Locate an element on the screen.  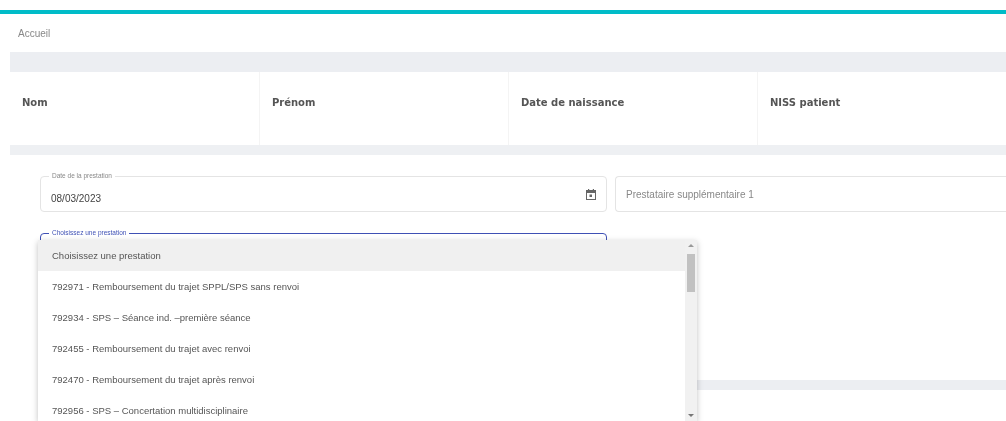
input-field: Prestataire supplémentaire 1 is located at coordinates (810, 194).